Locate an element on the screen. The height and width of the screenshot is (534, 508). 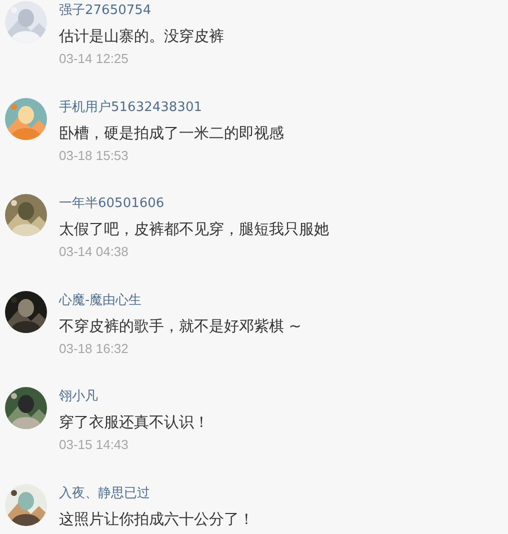
comment-text: 太假了吧，皮裤都不见穿，腿短我只服她 is located at coordinates (194, 229).